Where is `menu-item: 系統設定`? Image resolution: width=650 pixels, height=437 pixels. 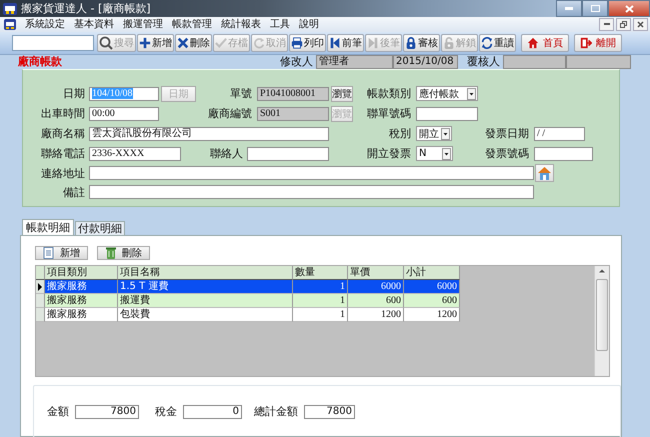
menu-item: 系統設定 is located at coordinates (45, 24).